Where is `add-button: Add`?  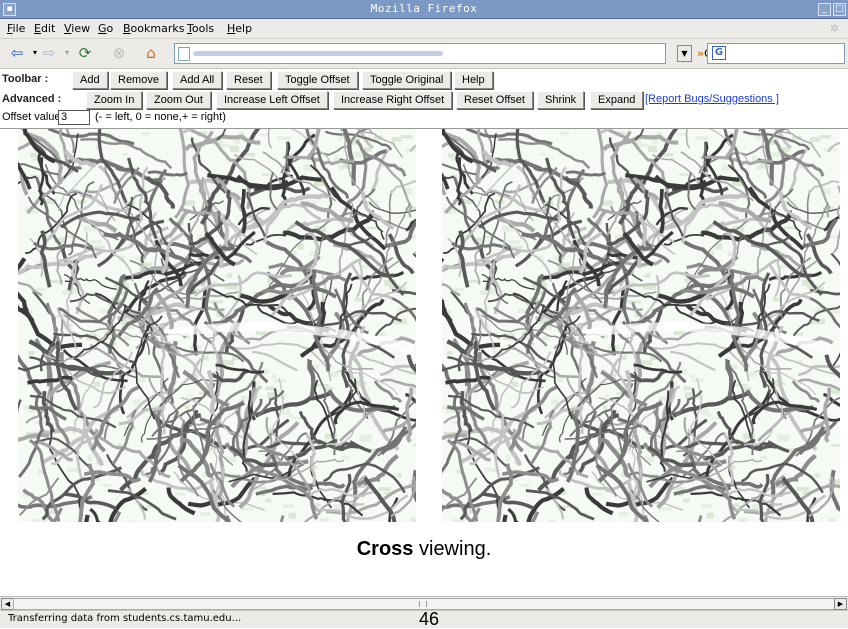
add-button: Add is located at coordinates (90, 80).